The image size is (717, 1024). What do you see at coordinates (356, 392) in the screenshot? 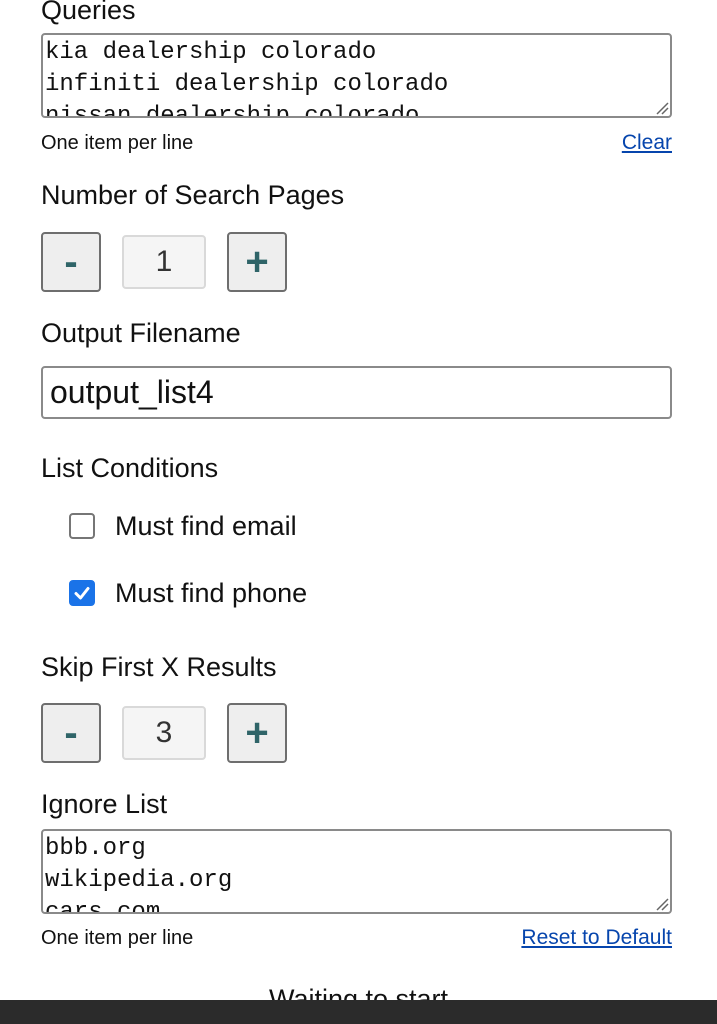
I see `output-filename-input` at bounding box center [356, 392].